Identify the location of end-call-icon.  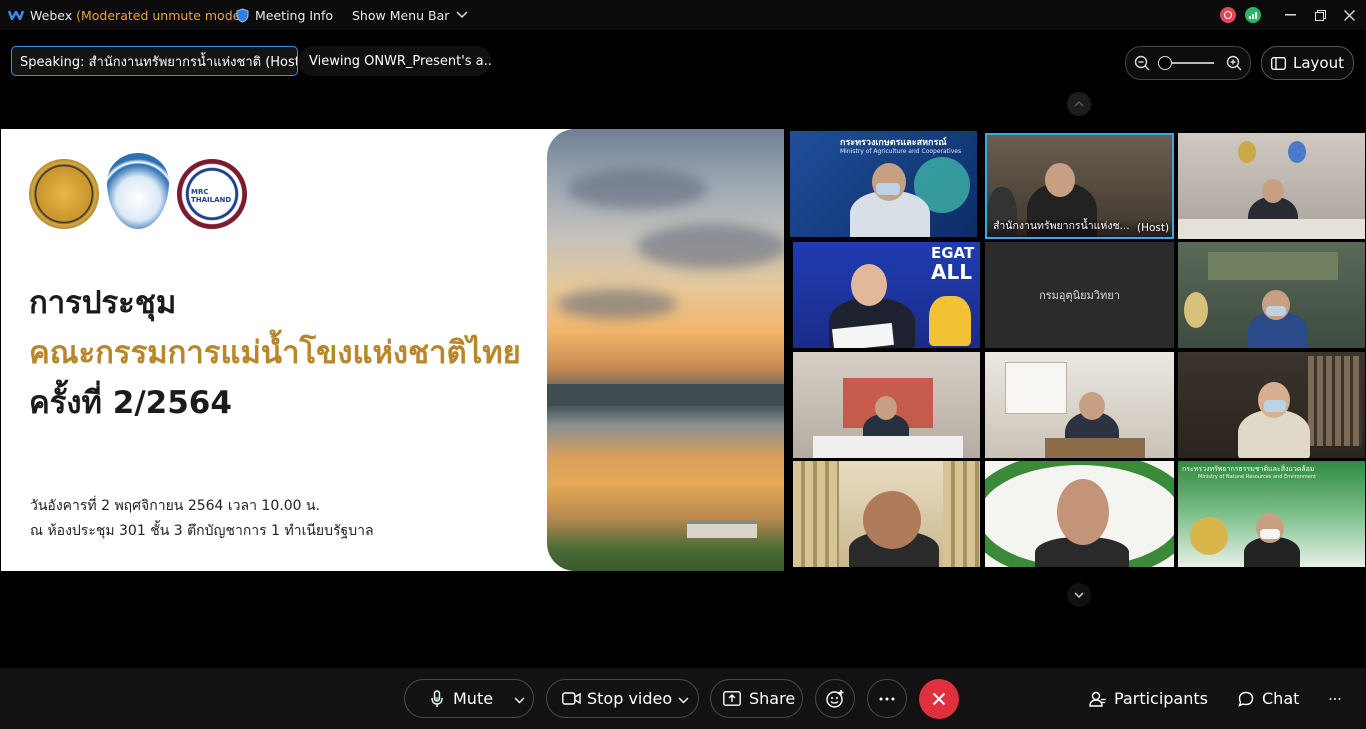
(939, 699).